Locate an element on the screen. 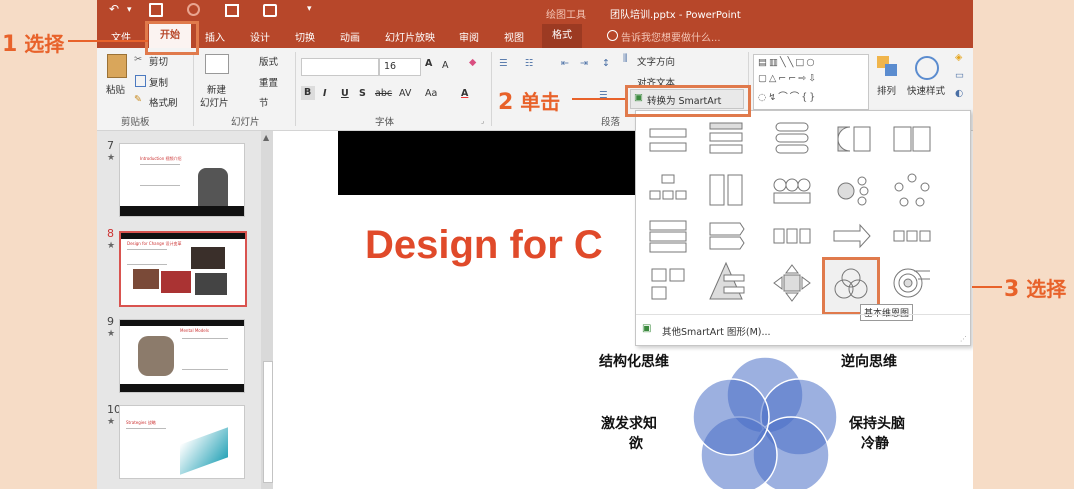 This screenshot has width=1074, height=489. touch-mode-icon is located at coordinates (270, 10).